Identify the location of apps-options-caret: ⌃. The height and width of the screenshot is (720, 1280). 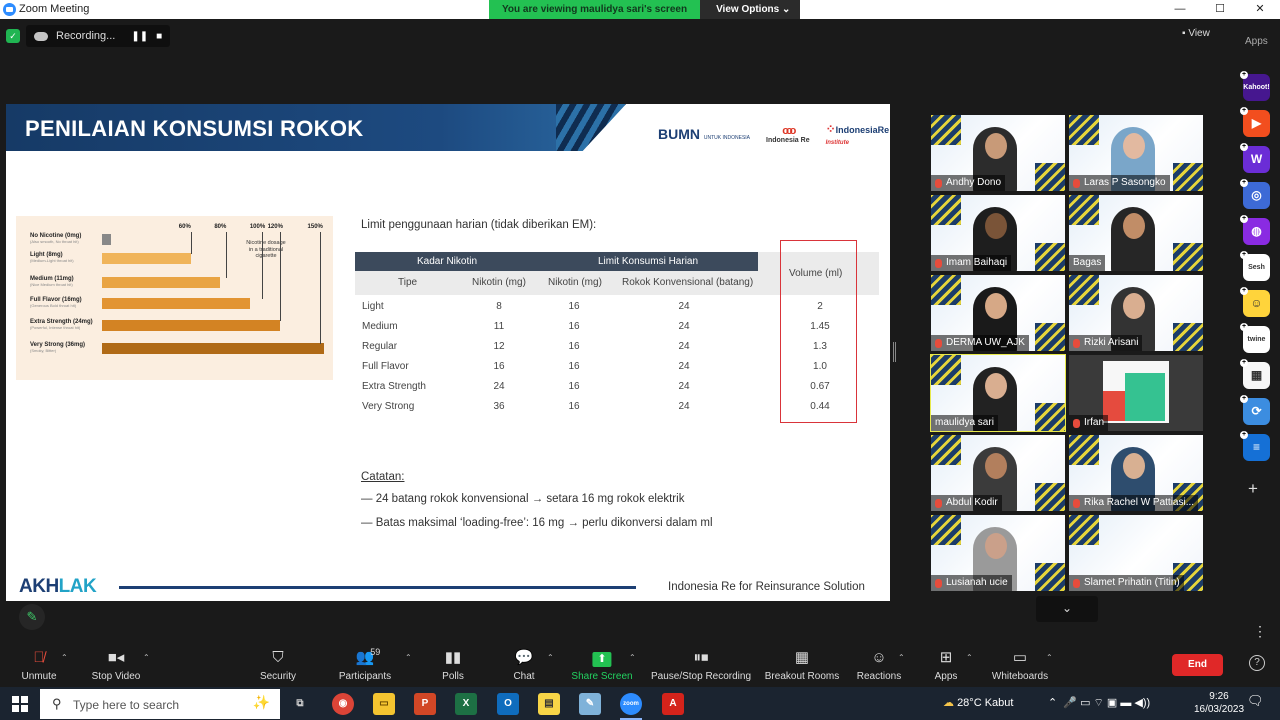
(969, 657).